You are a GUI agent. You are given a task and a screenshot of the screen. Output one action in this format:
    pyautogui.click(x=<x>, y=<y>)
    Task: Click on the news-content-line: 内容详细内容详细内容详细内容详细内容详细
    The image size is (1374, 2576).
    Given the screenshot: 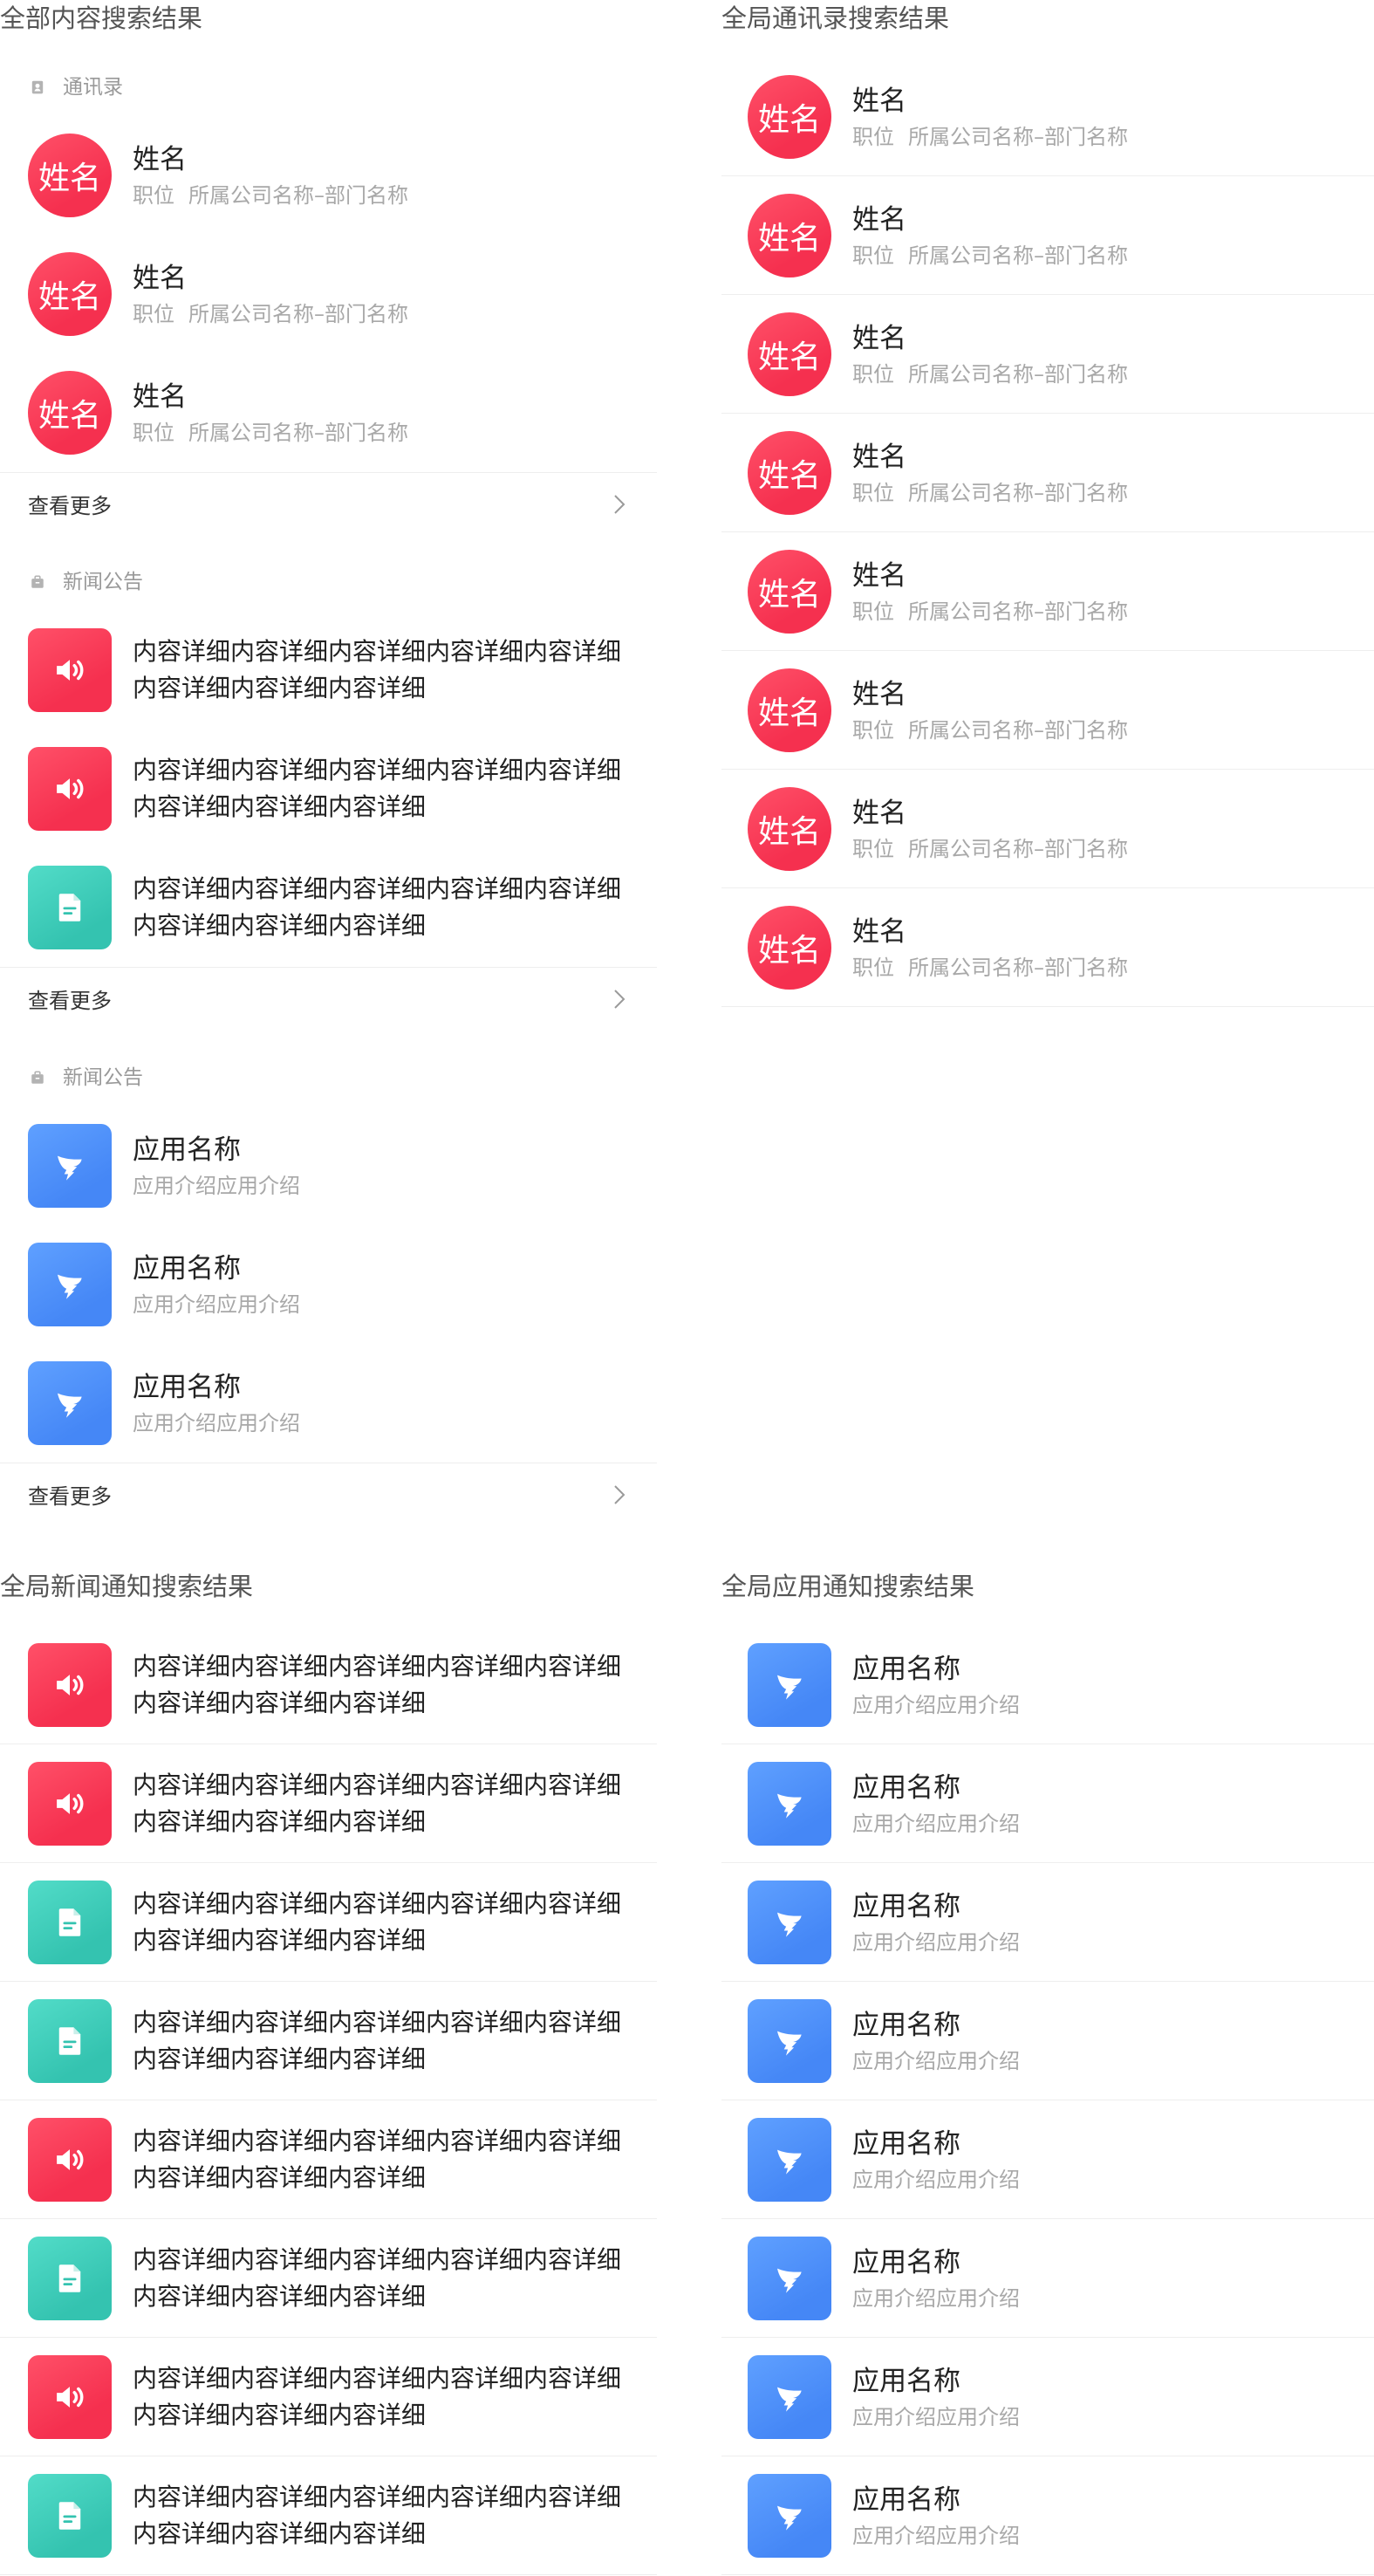 What is the action you would take?
    pyautogui.click(x=377, y=888)
    